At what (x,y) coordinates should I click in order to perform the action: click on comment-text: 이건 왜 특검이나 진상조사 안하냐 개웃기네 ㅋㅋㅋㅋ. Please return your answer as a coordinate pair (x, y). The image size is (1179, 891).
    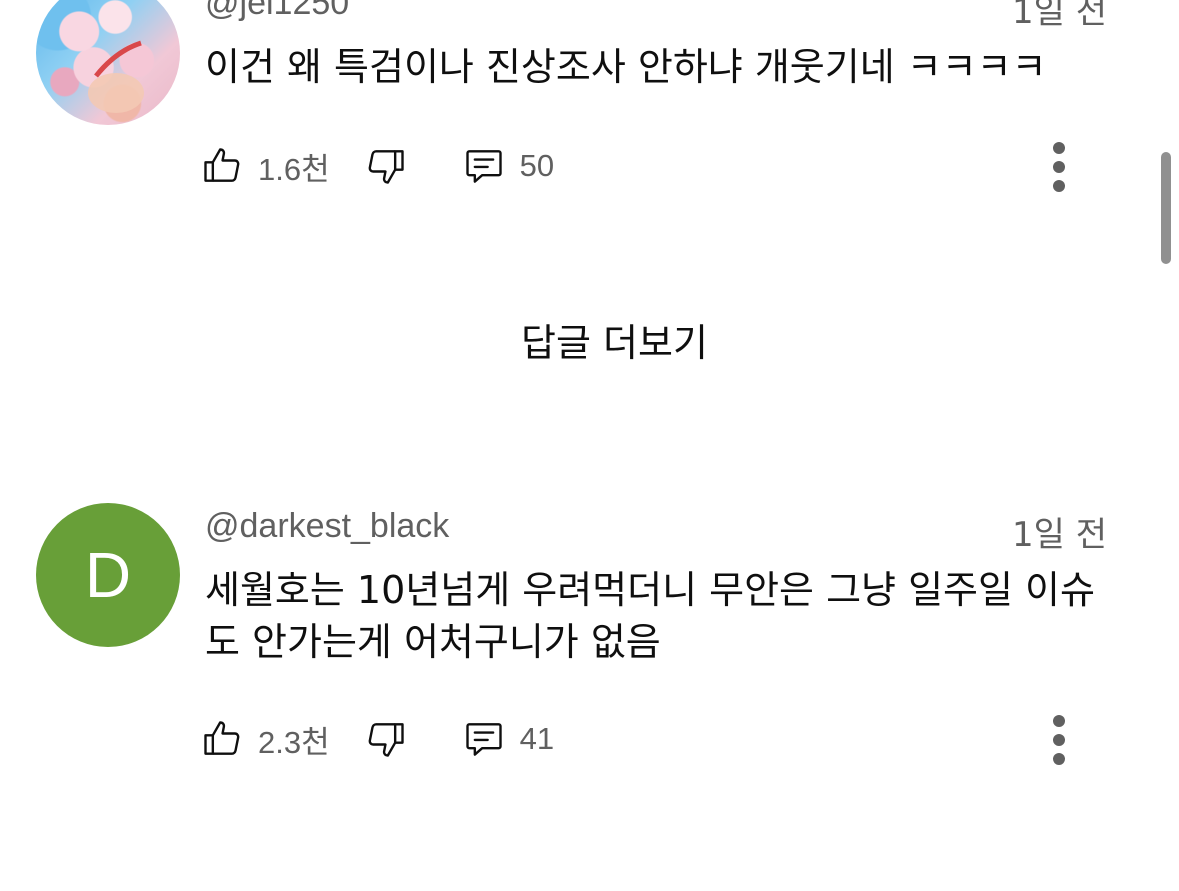
    Looking at the image, I should click on (626, 67).